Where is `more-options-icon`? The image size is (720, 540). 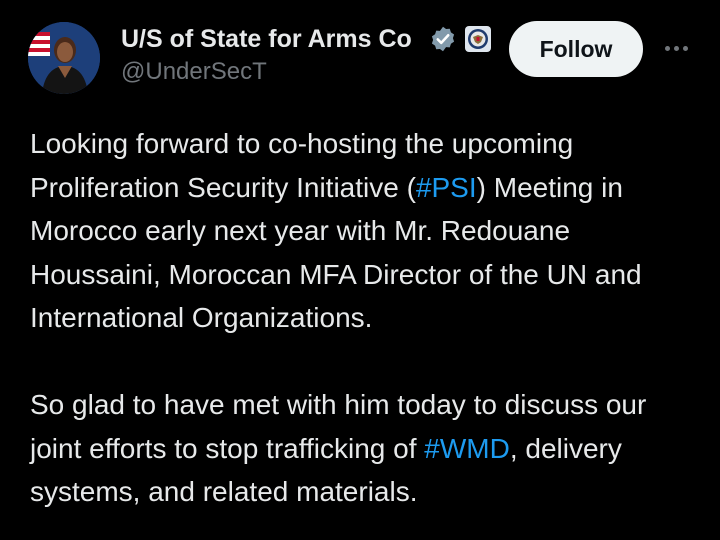 more-options-icon is located at coordinates (676, 48).